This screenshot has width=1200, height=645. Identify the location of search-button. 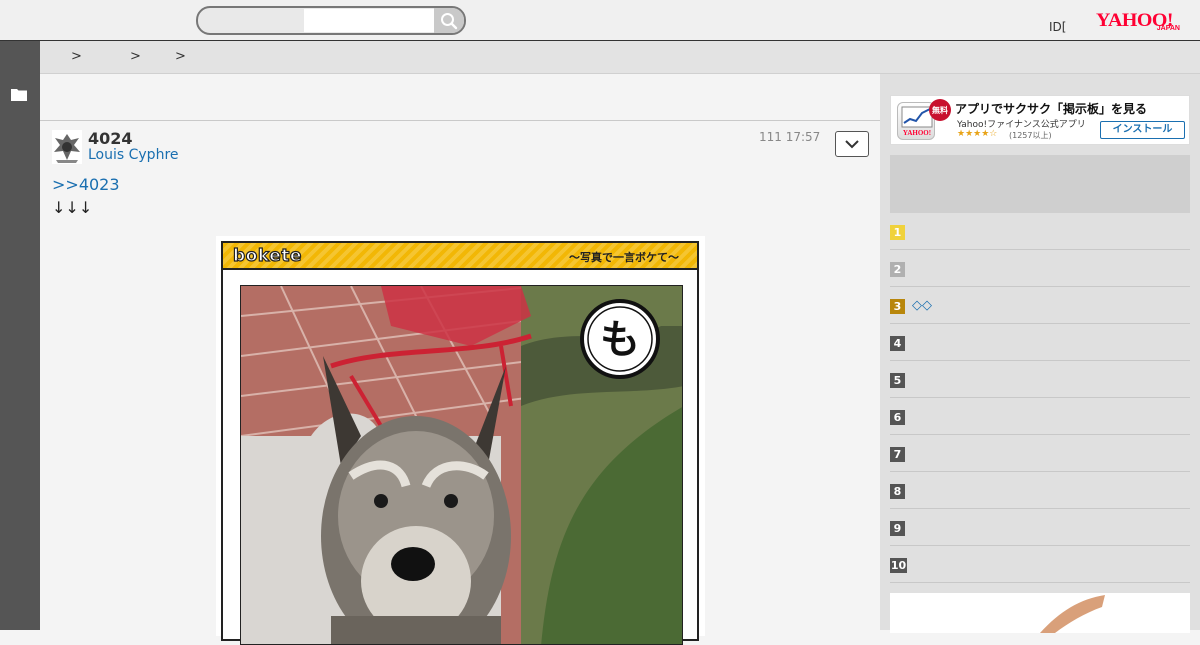
(449, 20).